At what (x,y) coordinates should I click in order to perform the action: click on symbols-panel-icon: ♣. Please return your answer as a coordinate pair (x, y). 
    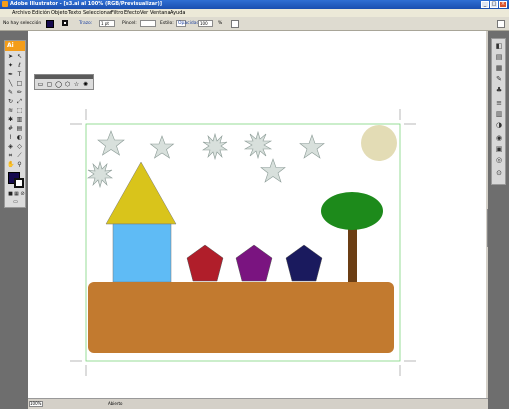
    Looking at the image, I should click on (499, 90).